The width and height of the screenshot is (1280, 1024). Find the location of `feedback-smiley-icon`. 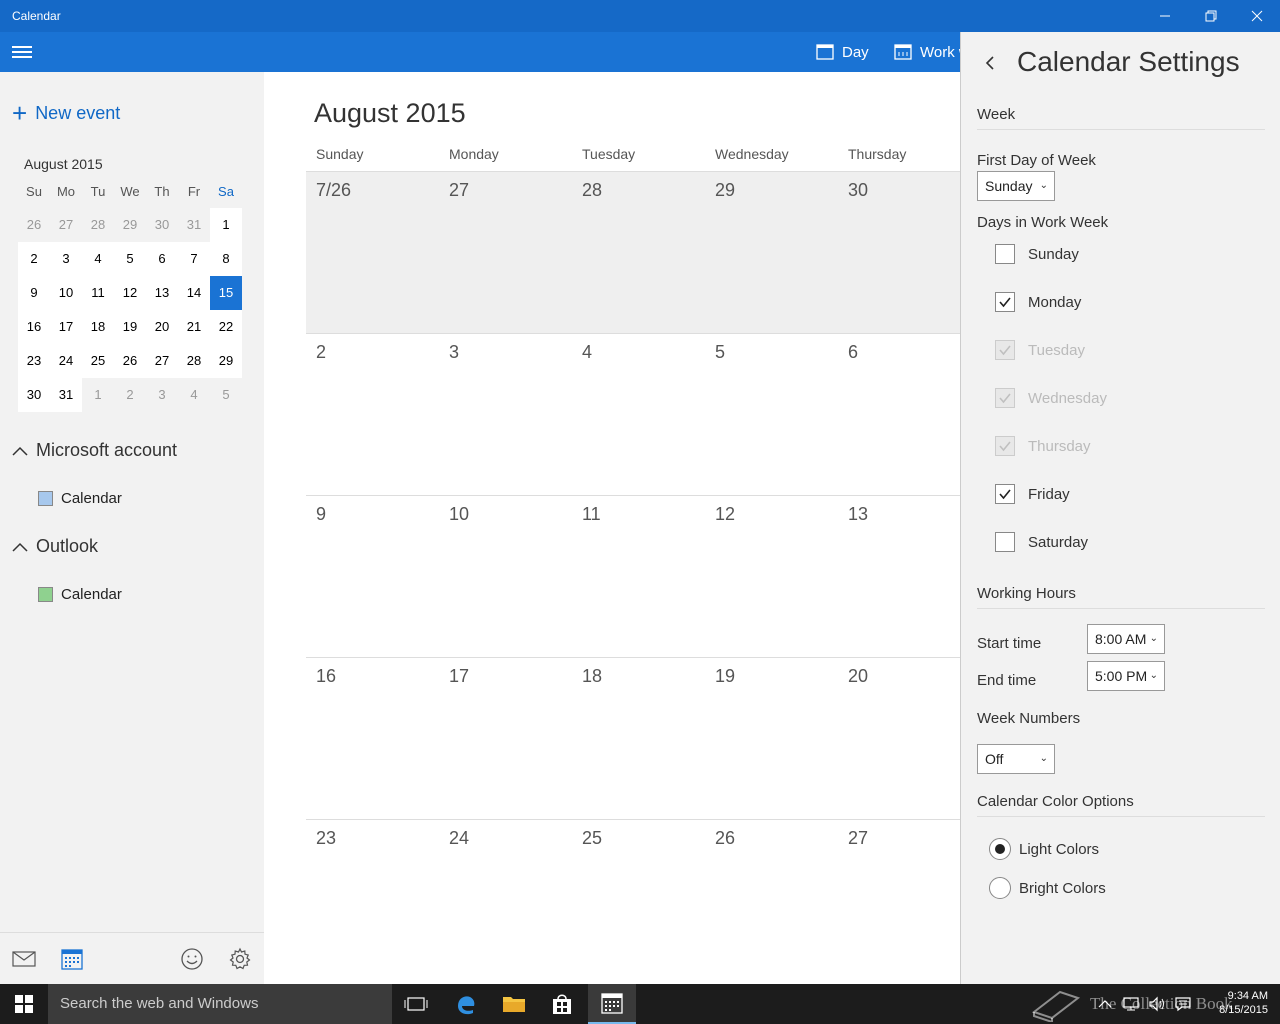

feedback-smiley-icon is located at coordinates (192, 959).